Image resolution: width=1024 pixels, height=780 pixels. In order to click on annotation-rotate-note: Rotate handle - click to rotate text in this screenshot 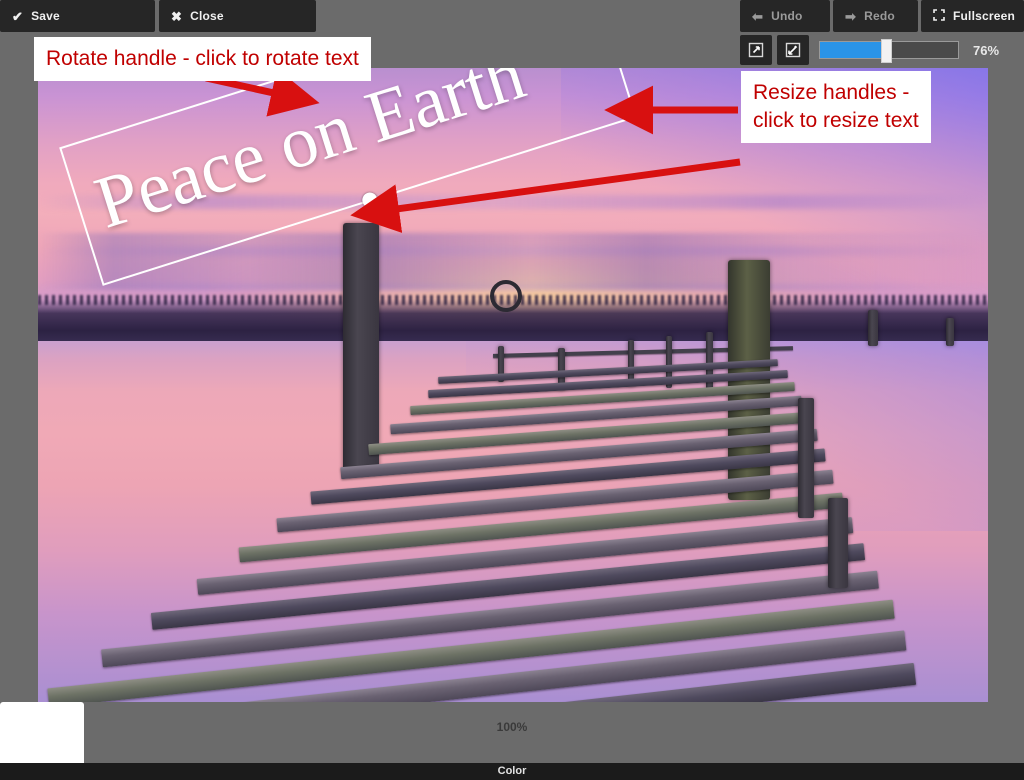, I will do `click(202, 59)`.